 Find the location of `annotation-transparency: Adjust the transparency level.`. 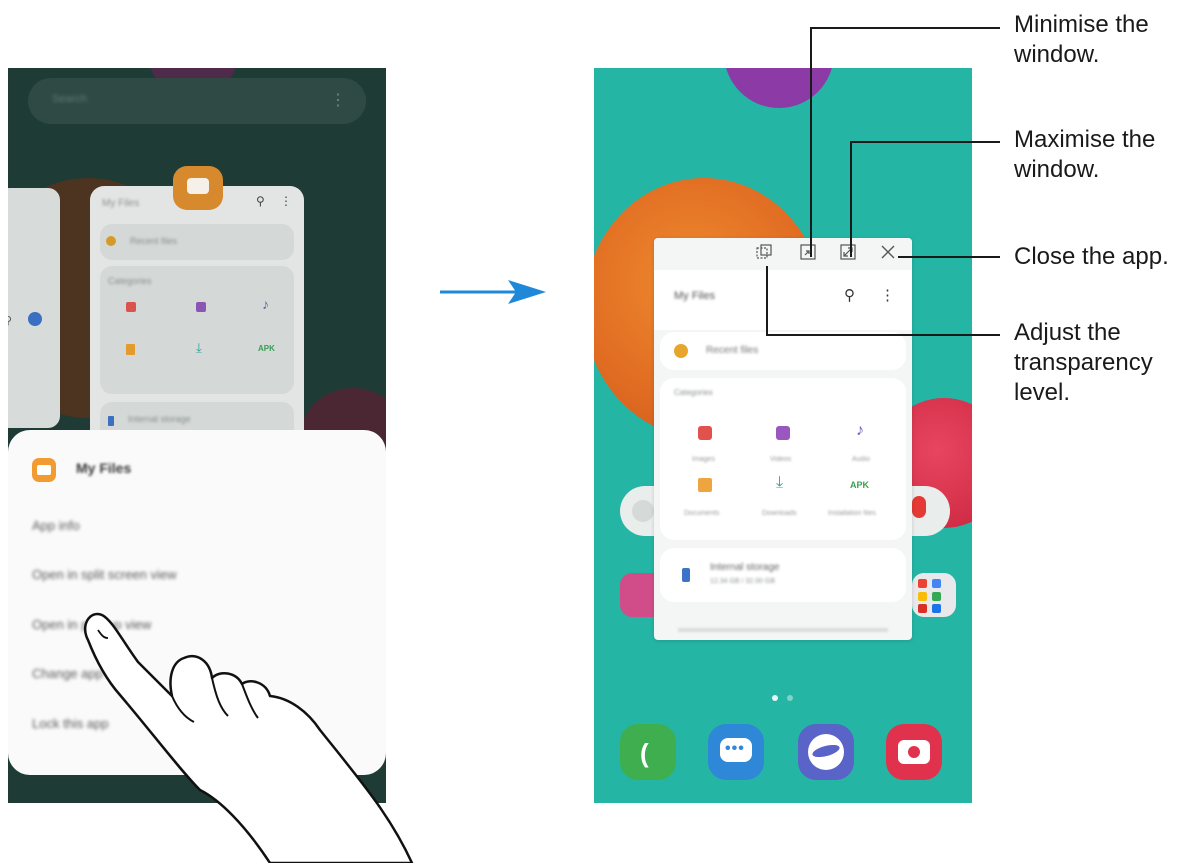

annotation-transparency: Adjust the transparency level. is located at coordinates (1083, 362).